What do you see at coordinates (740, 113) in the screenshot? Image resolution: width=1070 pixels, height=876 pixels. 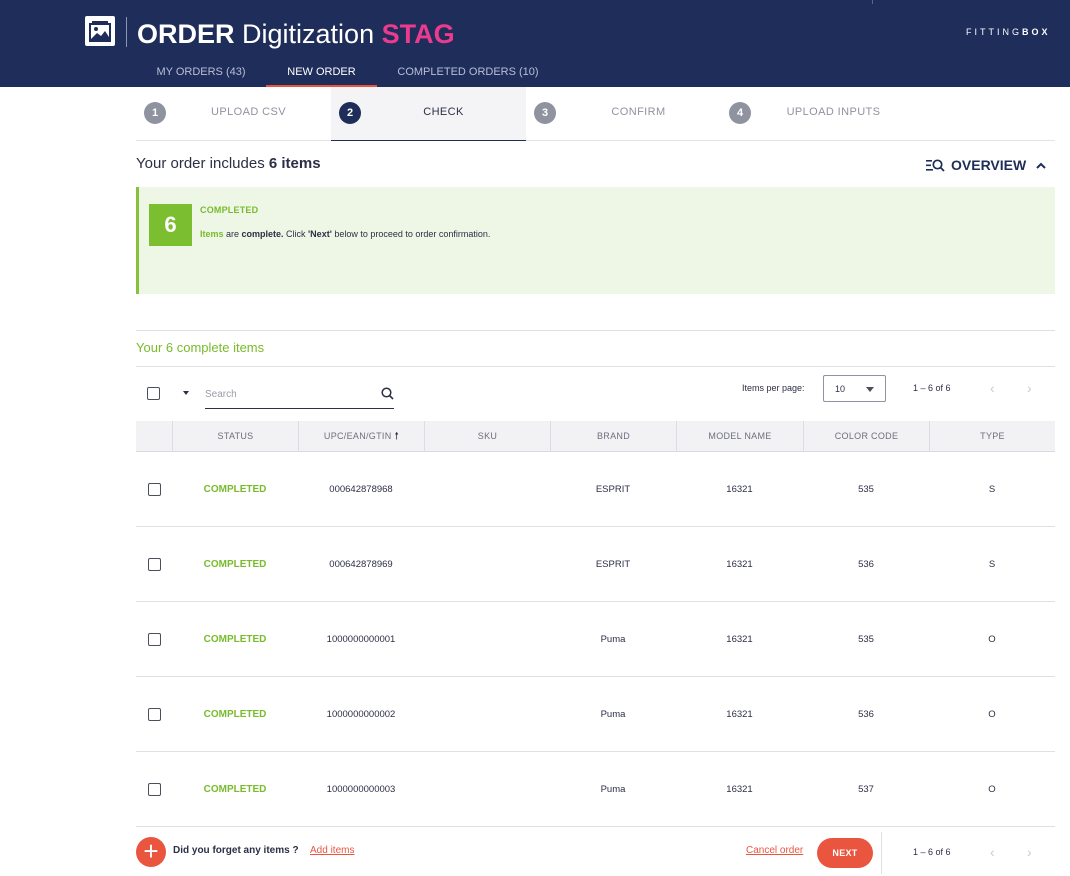 I see `step-number: 4` at bounding box center [740, 113].